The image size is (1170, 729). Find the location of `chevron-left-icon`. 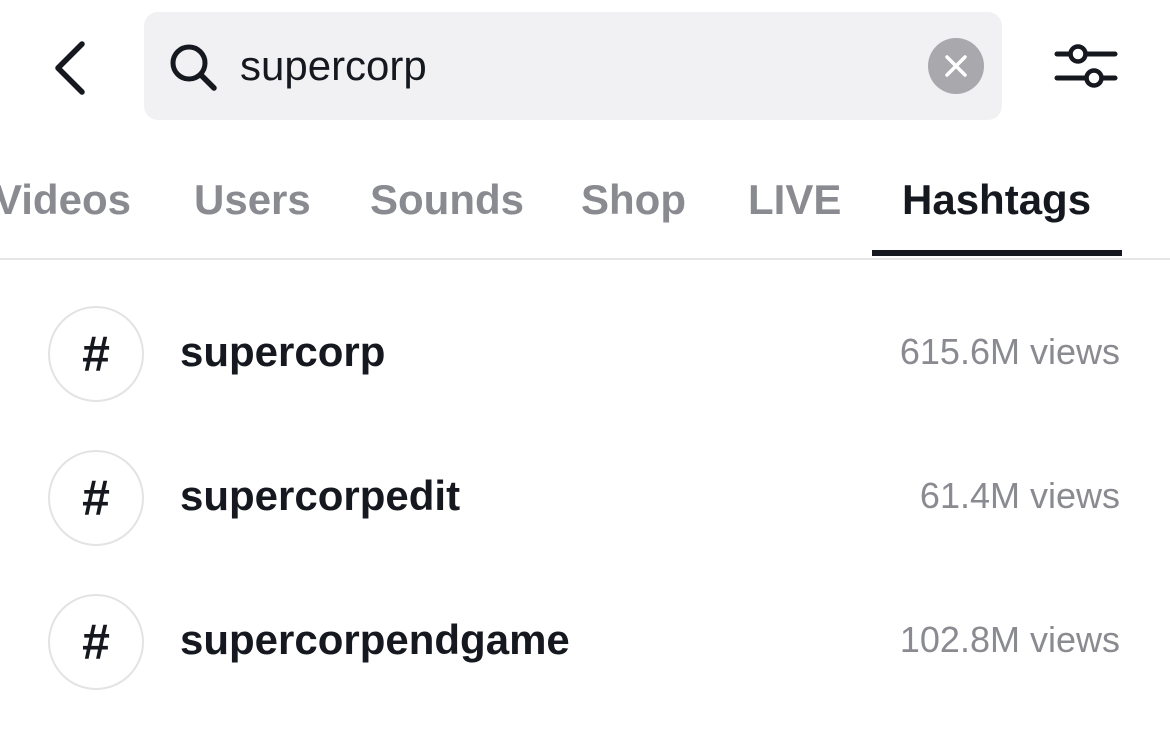

chevron-left-icon is located at coordinates (70, 68).